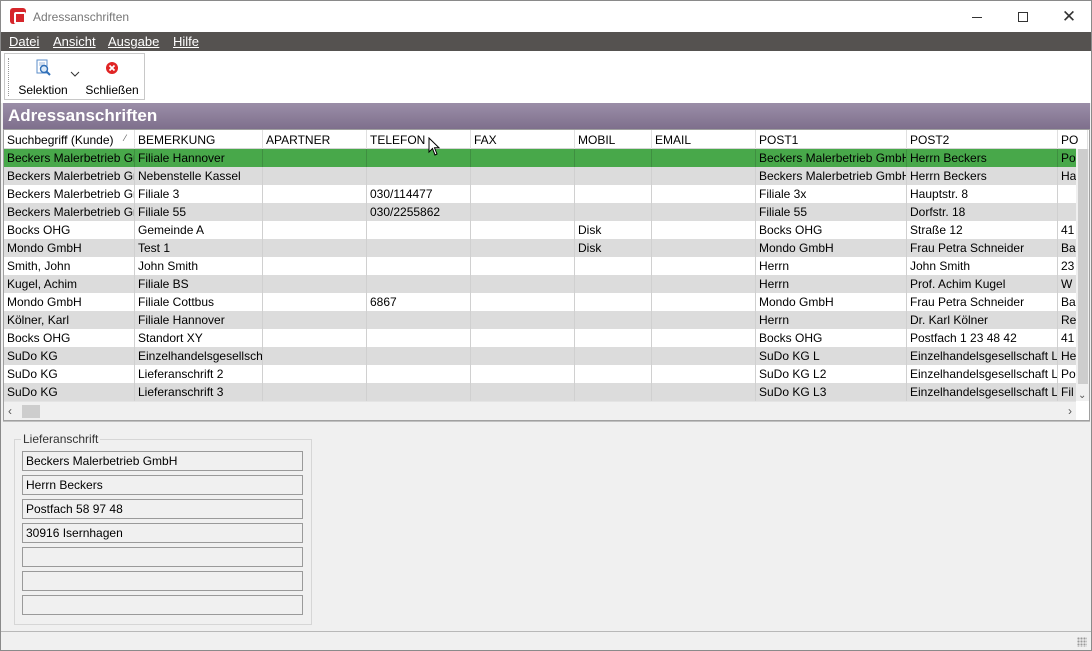  I want to click on cell-telefon: 030/2255862, so click(419, 212).